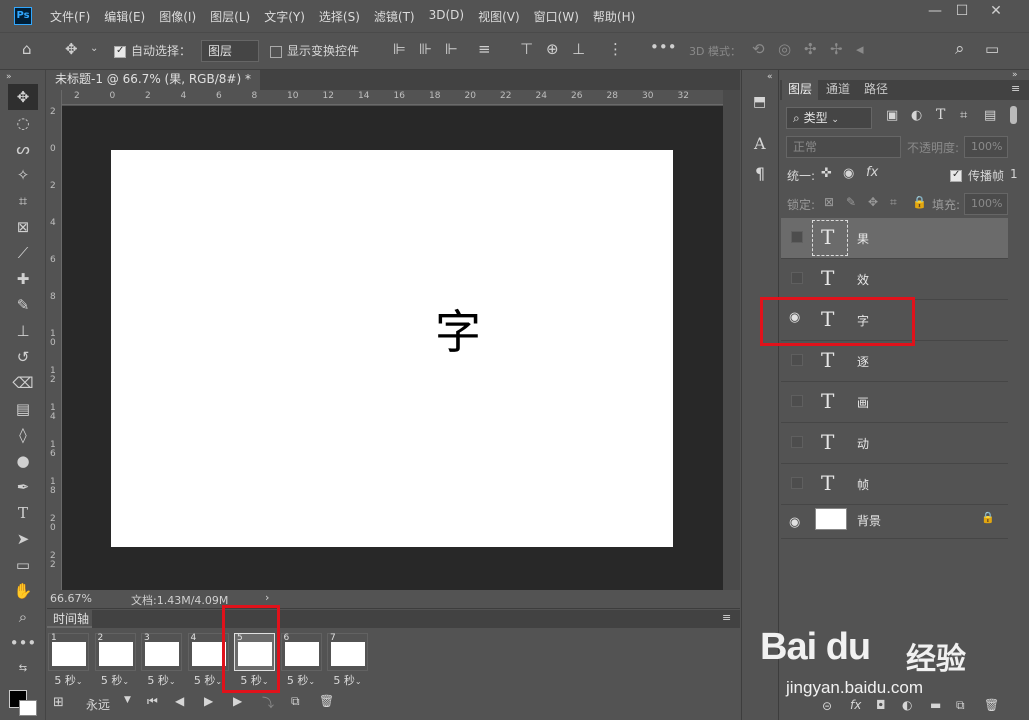 This screenshot has height=720, width=1029. What do you see at coordinates (177, 16) in the screenshot?
I see `menu-image: 图像(I)` at bounding box center [177, 16].